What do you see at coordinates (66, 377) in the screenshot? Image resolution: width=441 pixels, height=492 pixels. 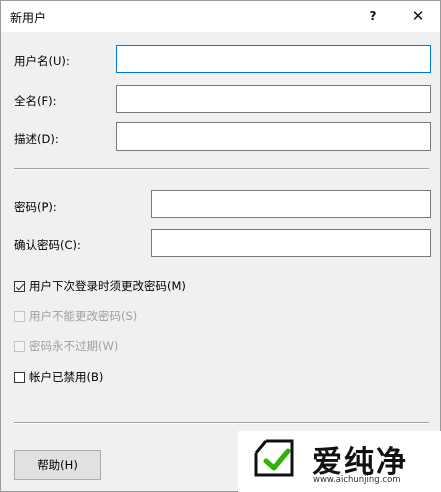 I see `account-disabled-label: 帐户已禁用(B)` at bounding box center [66, 377].